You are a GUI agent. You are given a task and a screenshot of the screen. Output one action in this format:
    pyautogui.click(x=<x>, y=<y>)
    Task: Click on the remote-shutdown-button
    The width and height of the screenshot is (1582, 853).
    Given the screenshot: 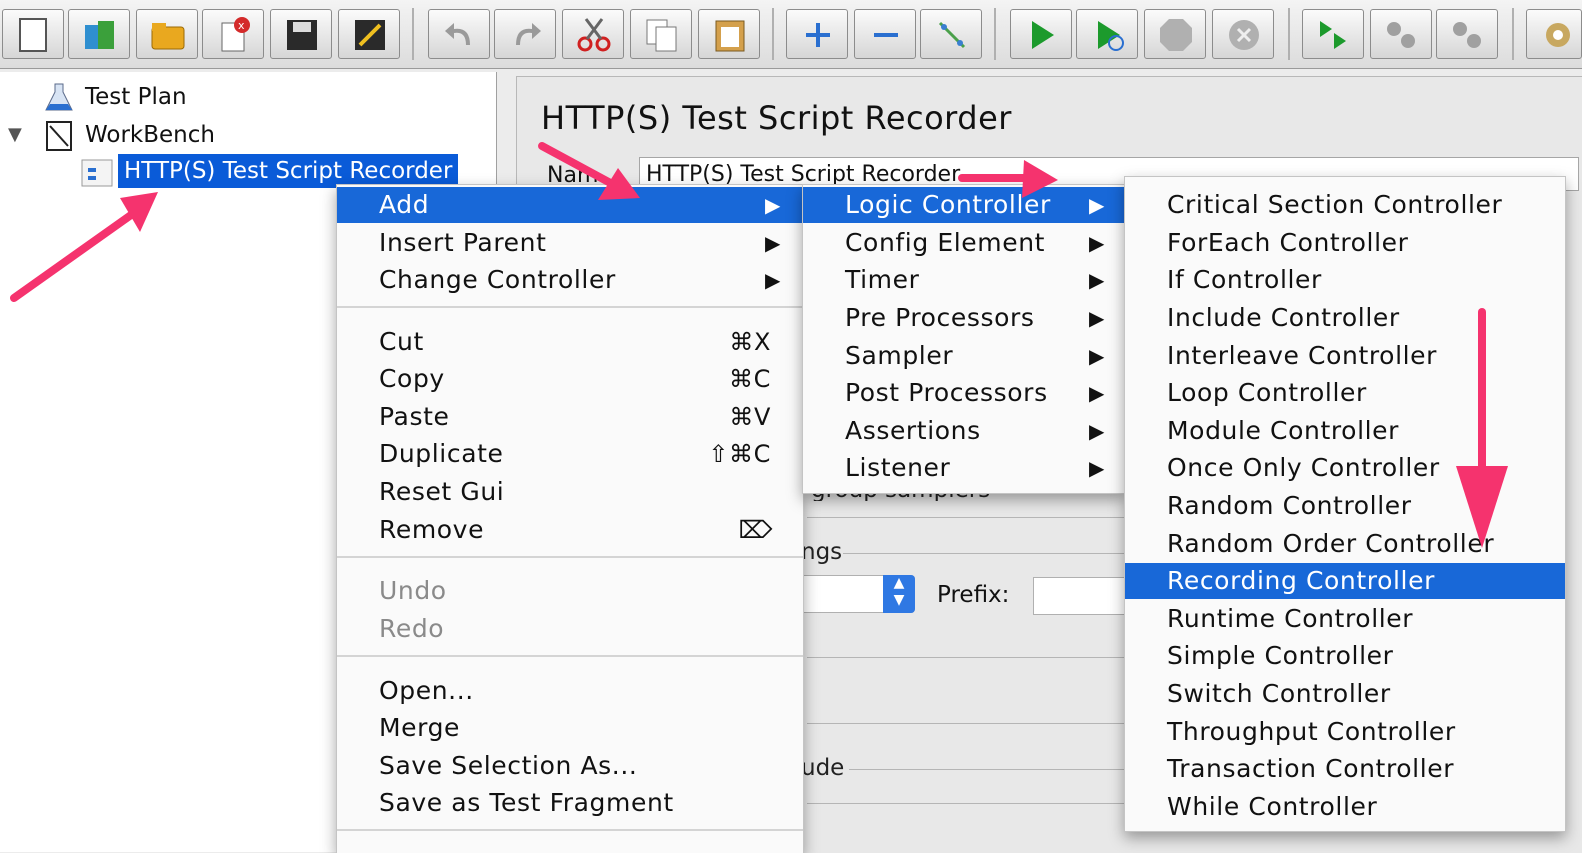 What is the action you would take?
    pyautogui.click(x=1467, y=34)
    